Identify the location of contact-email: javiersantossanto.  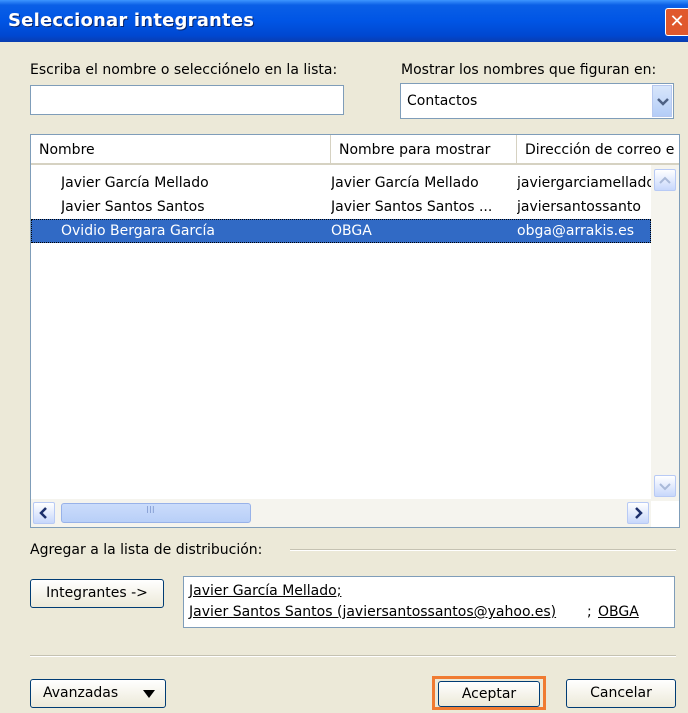
(579, 207).